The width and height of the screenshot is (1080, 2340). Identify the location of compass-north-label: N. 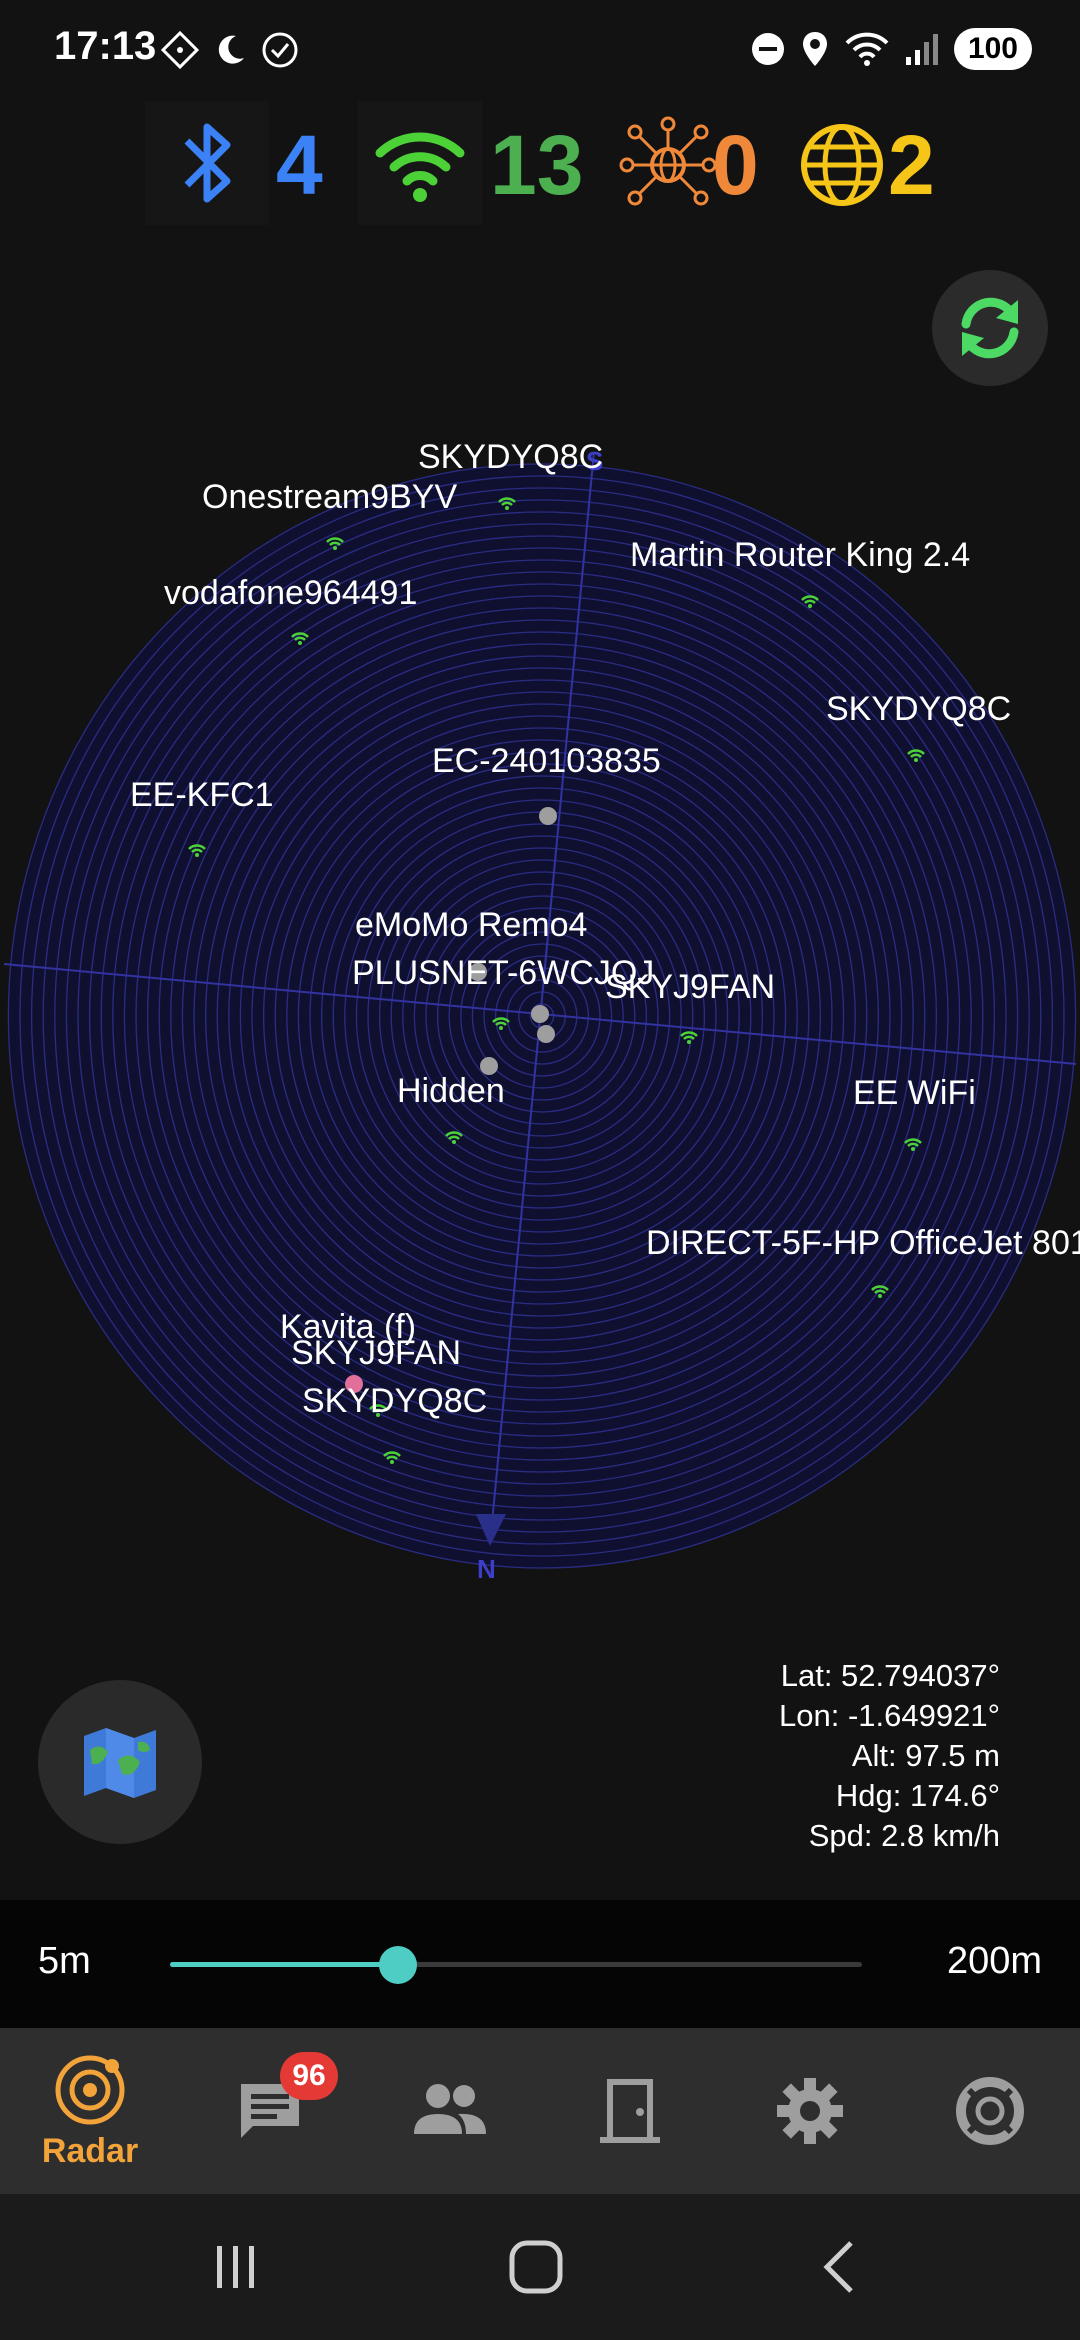
(486, 1569).